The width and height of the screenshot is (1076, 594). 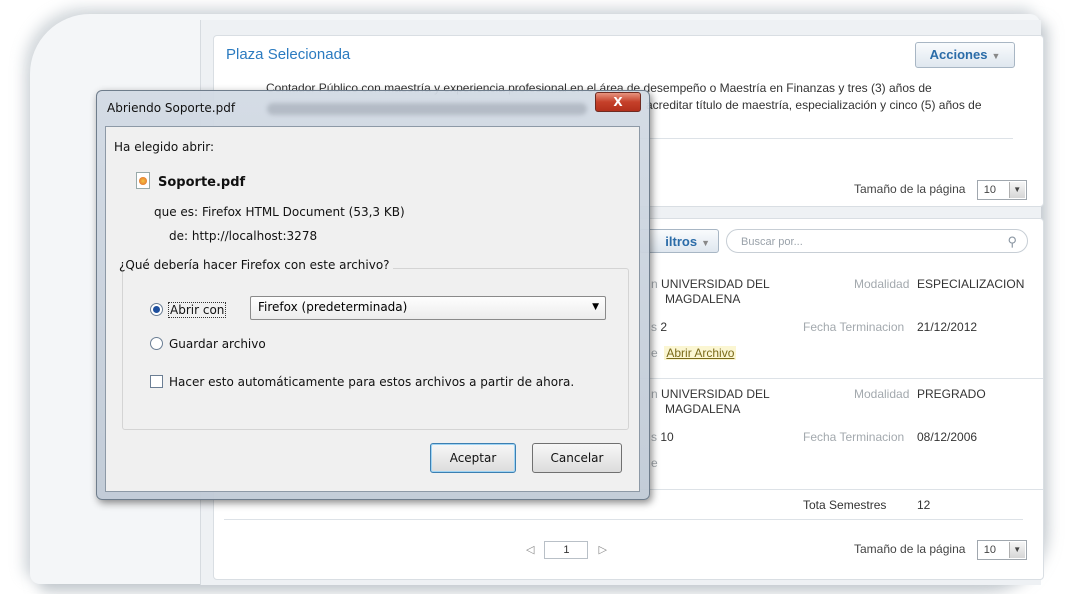 What do you see at coordinates (700, 353) in the screenshot?
I see `open-file-link: Abrir Archivo` at bounding box center [700, 353].